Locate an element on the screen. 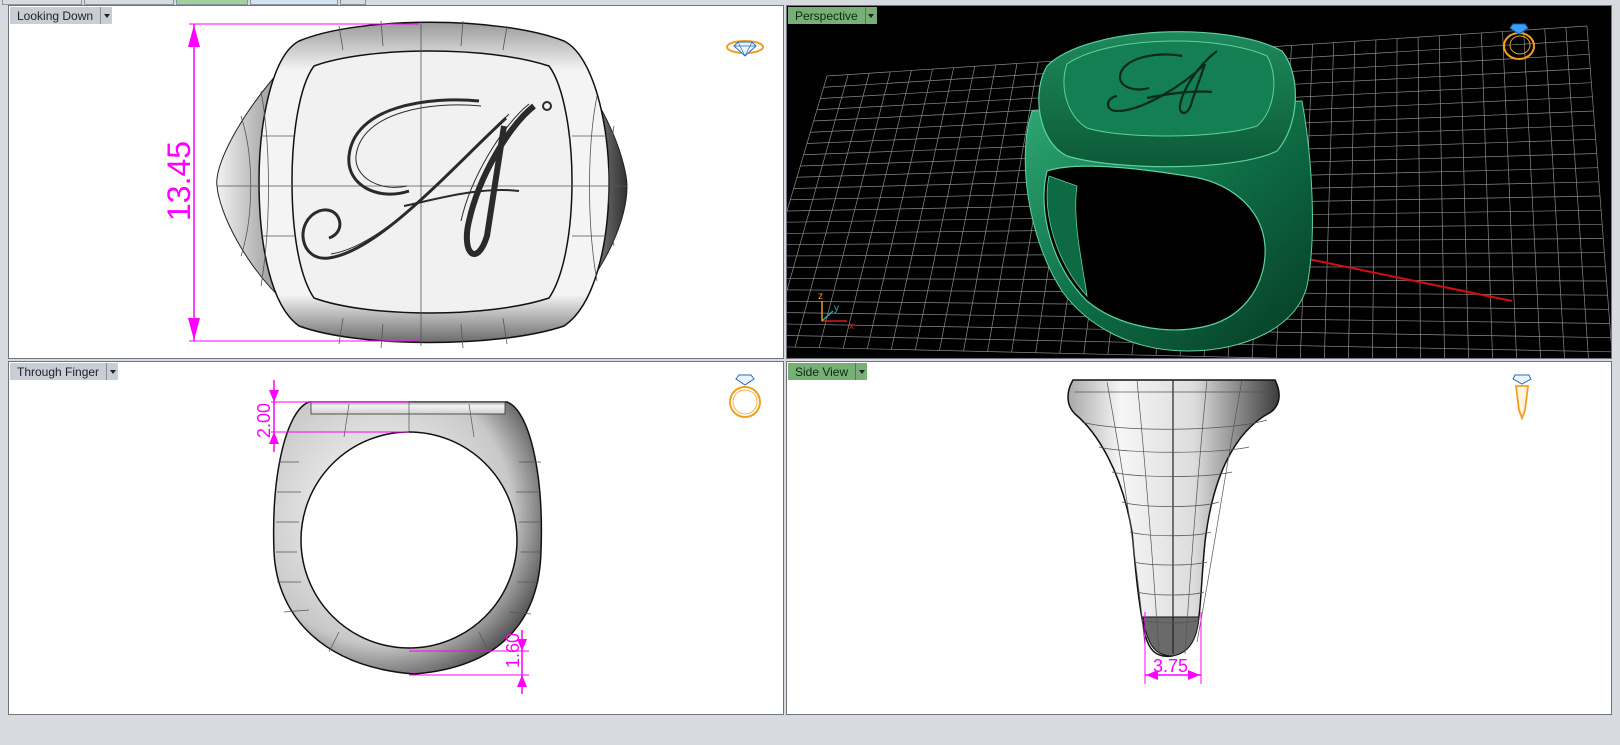 This screenshot has width=1620, height=745. axis-z-label: z is located at coordinates (820, 296).